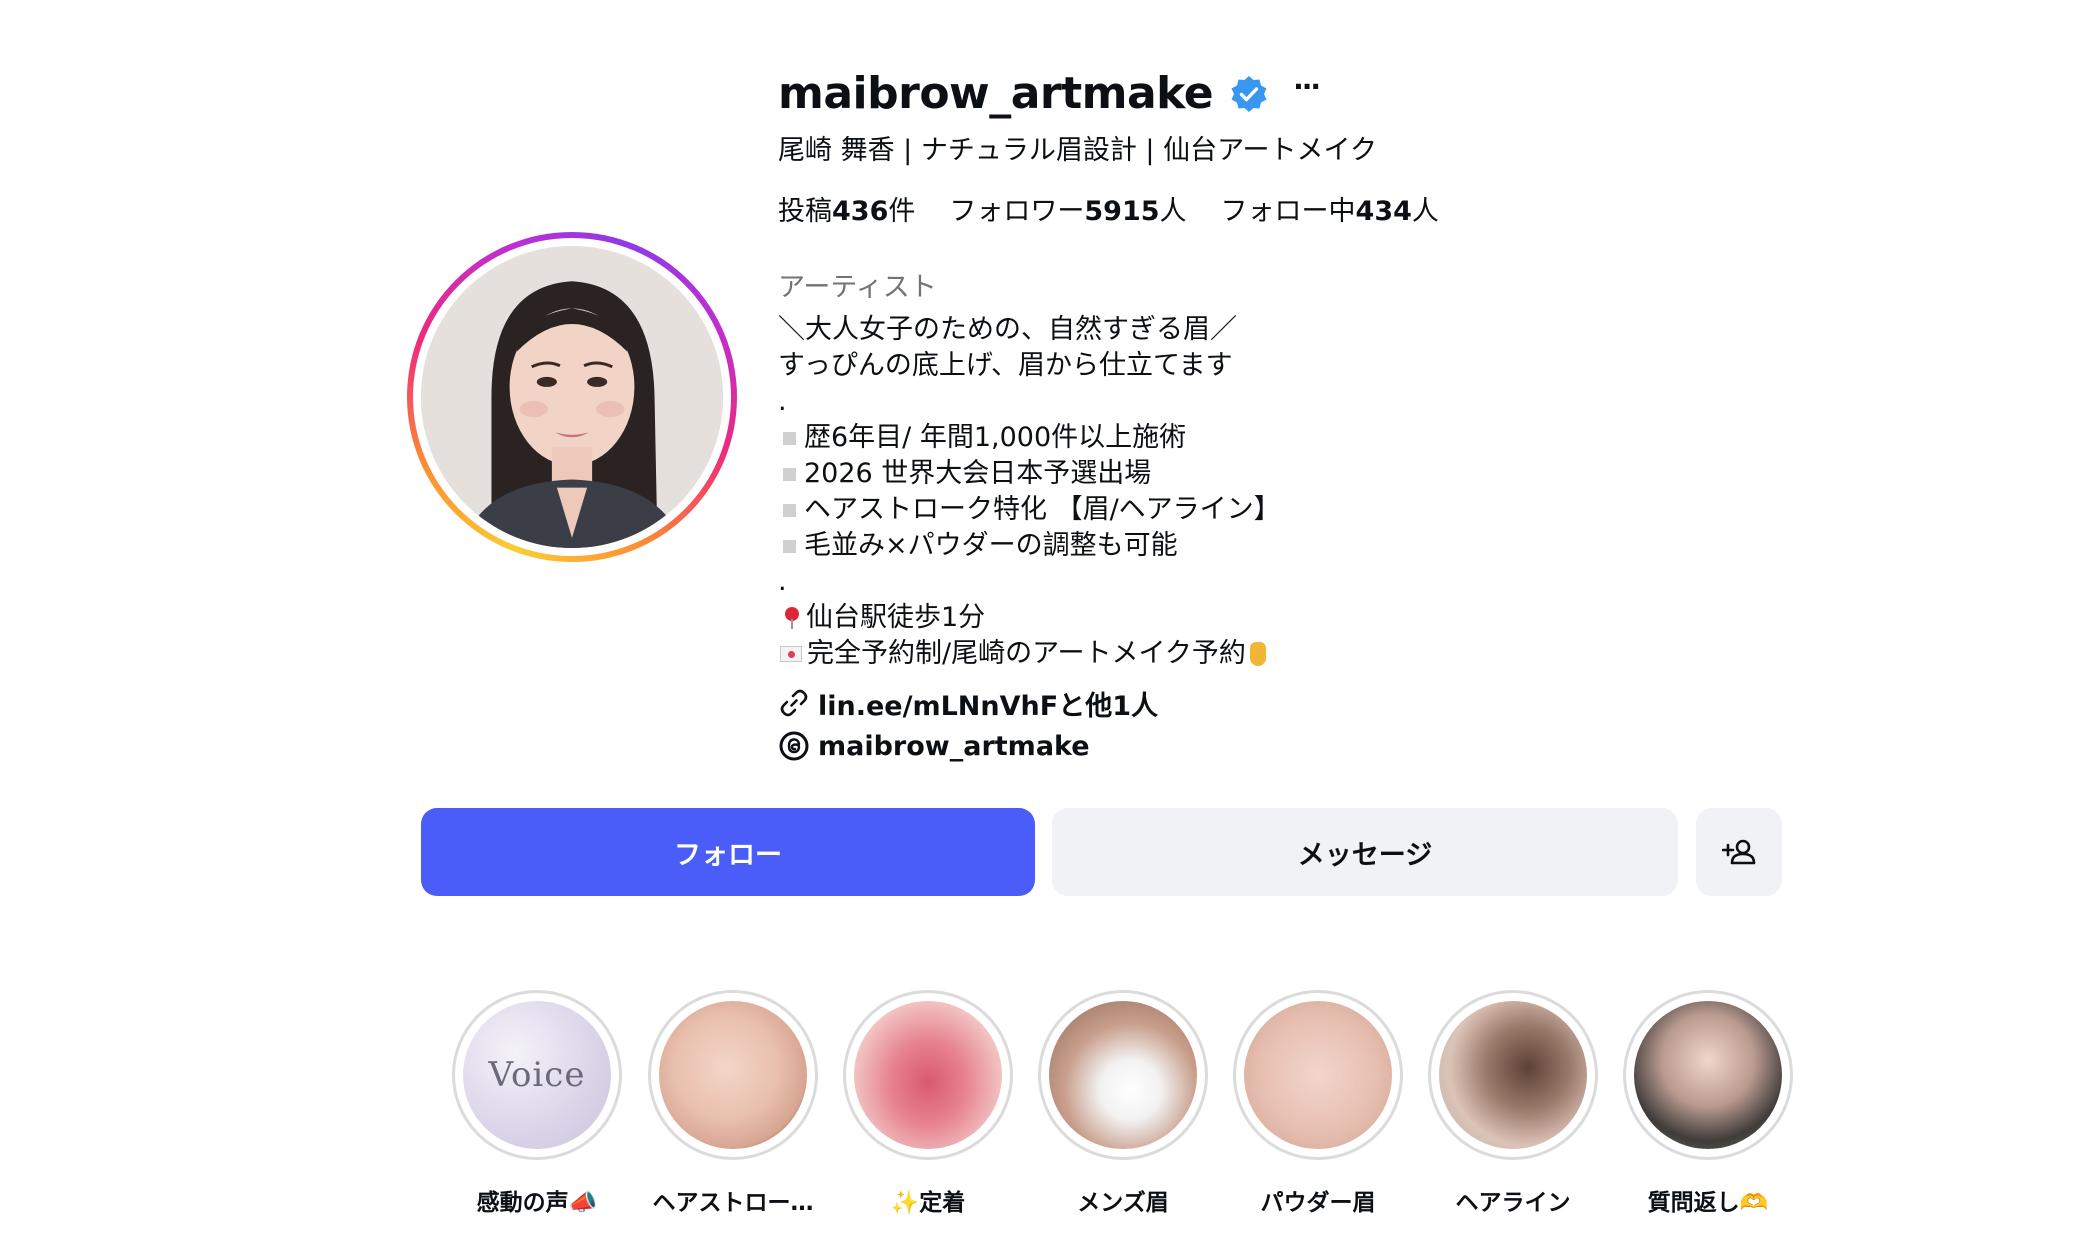 The image size is (2088, 1248). Describe the element at coordinates (1122, 211) in the screenshot. I see `followers-count: 5915` at that location.